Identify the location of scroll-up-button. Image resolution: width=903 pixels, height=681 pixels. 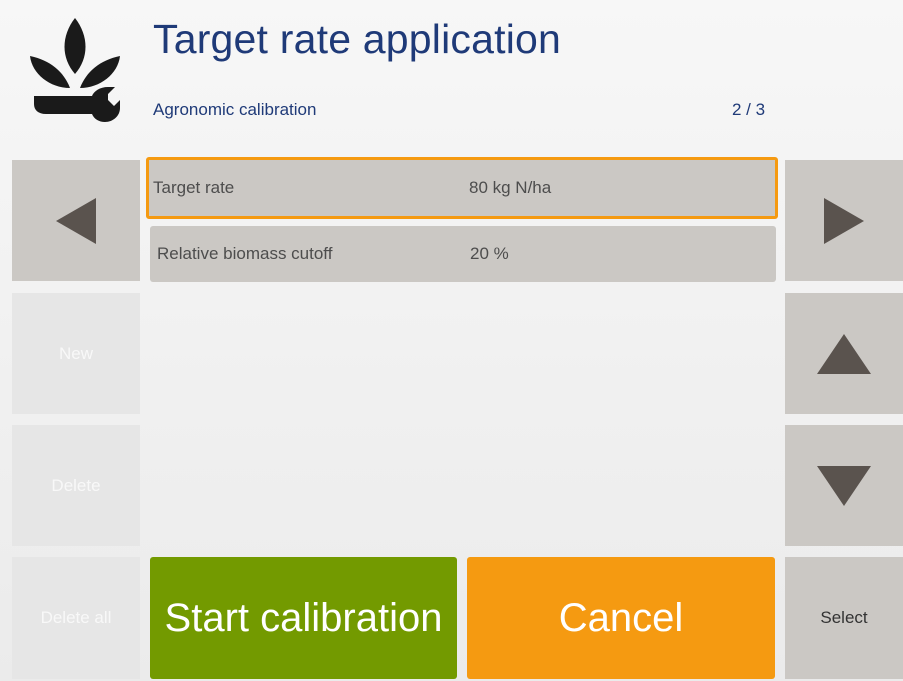
(844, 353).